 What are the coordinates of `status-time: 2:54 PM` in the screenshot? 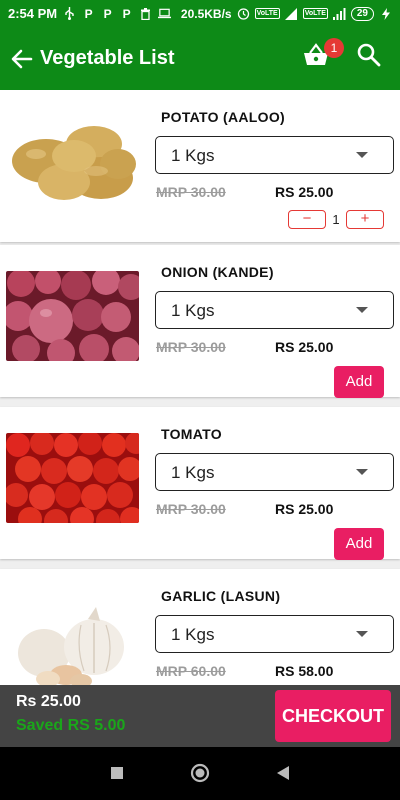 It's located at (33, 13).